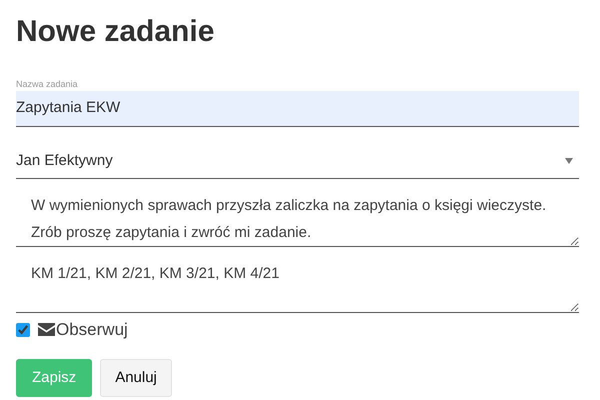 Image resolution: width=600 pixels, height=400 pixels. Describe the element at coordinates (136, 377) in the screenshot. I see `cancel-button: Anuluj` at that location.